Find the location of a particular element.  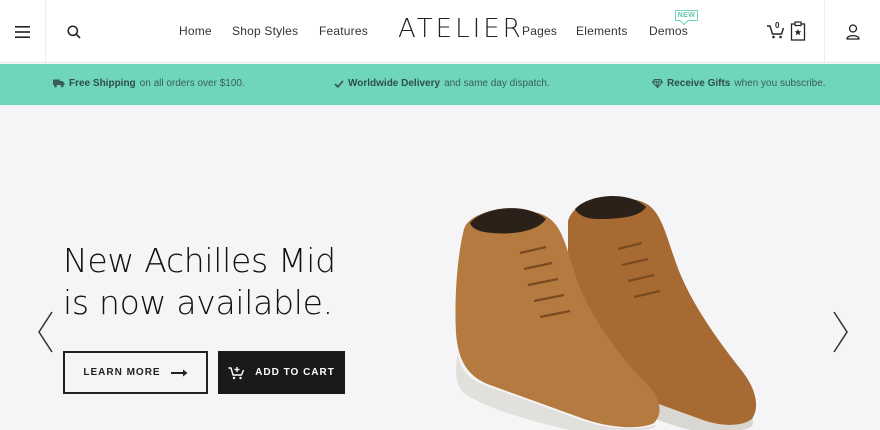

slider-next-arrow-icon is located at coordinates (841, 332).